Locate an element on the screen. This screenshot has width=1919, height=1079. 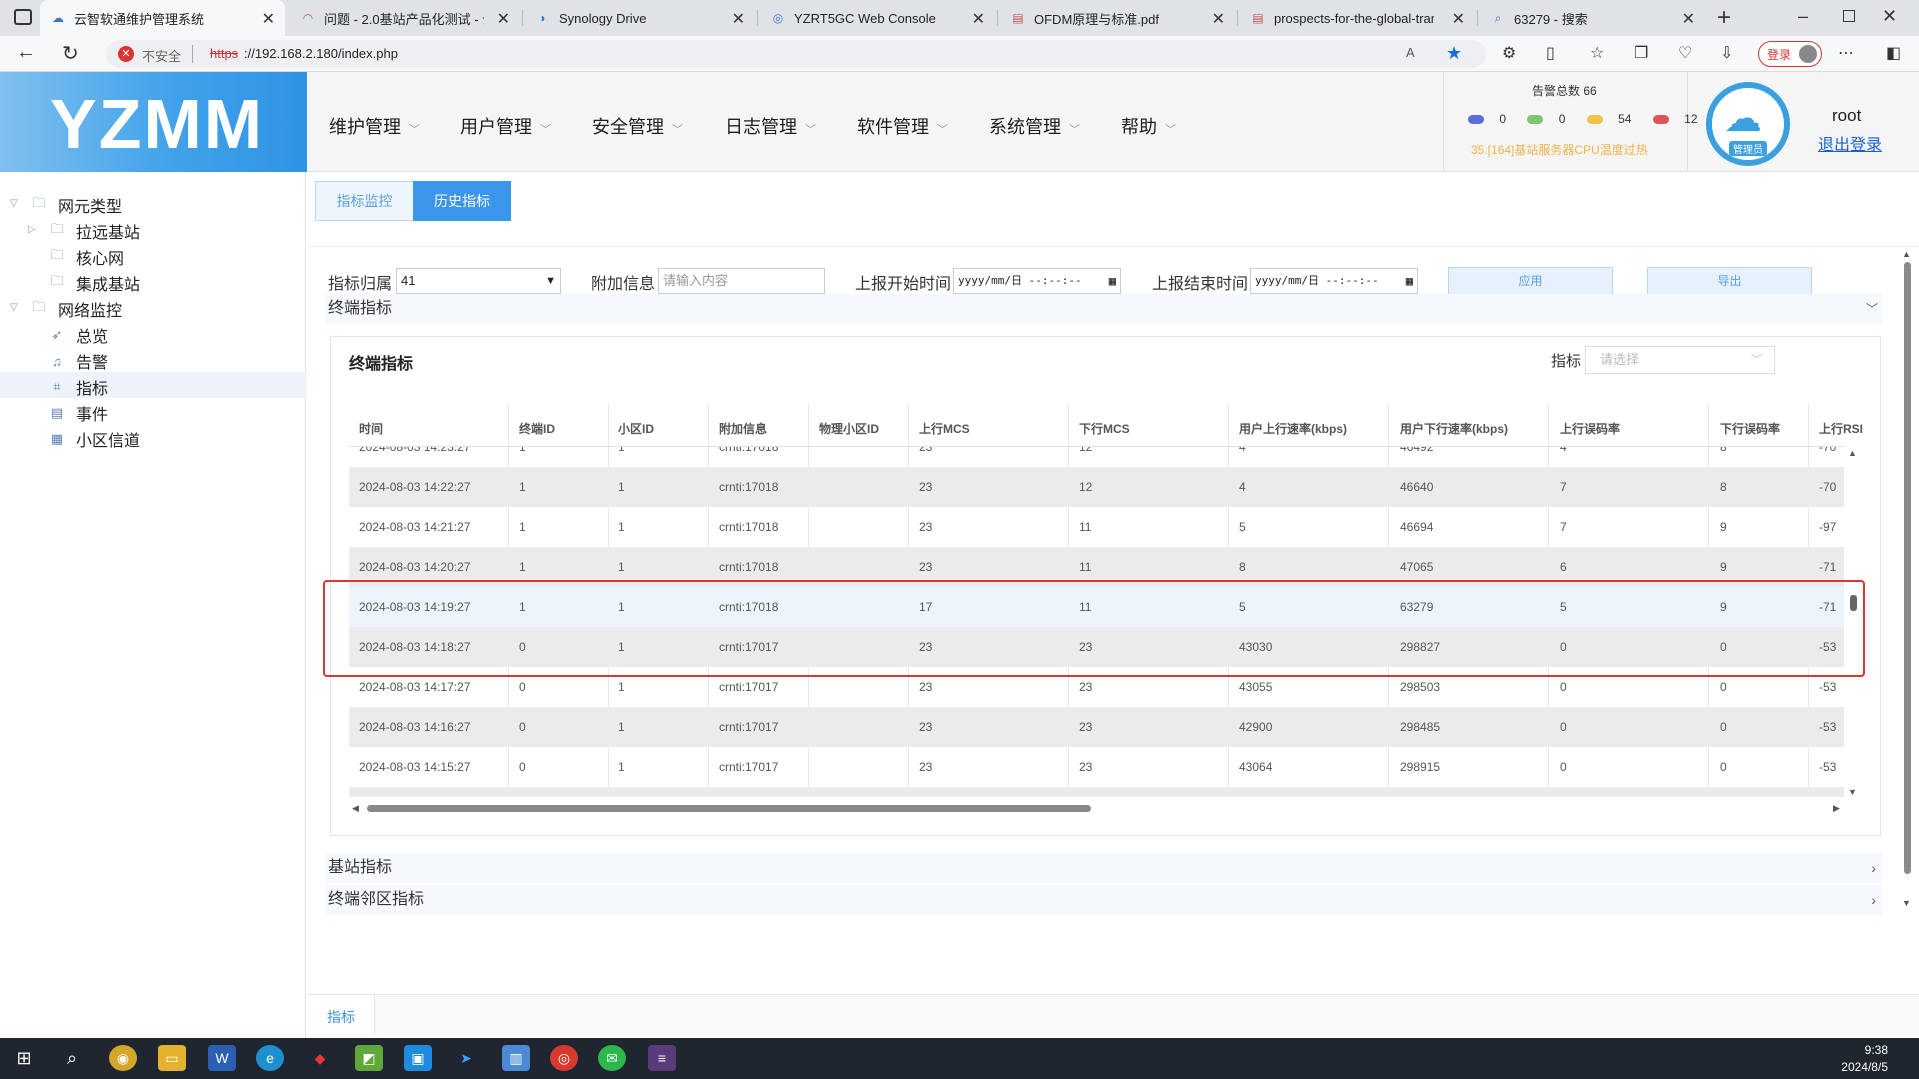
sidebar-toggle-icon: ◧ is located at coordinates (1893, 53).